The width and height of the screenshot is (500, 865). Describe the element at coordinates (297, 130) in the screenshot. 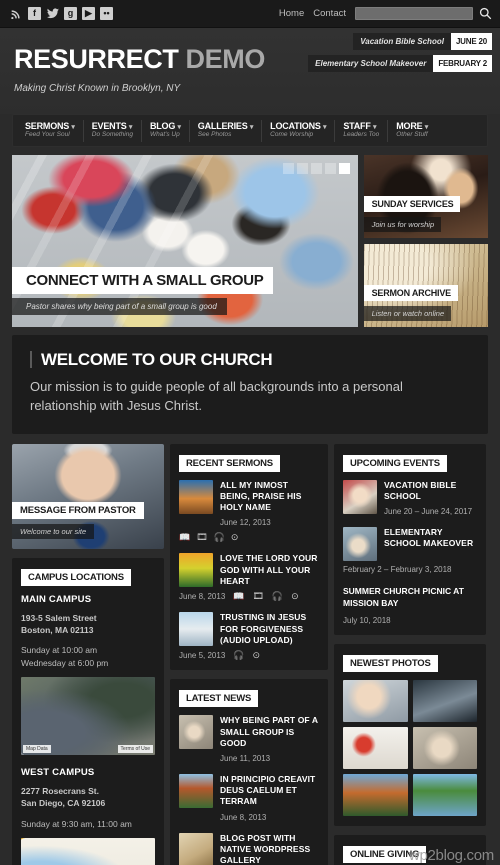

I see `nav-item-locations: LOCATIONS ▾ Come Worship` at that location.